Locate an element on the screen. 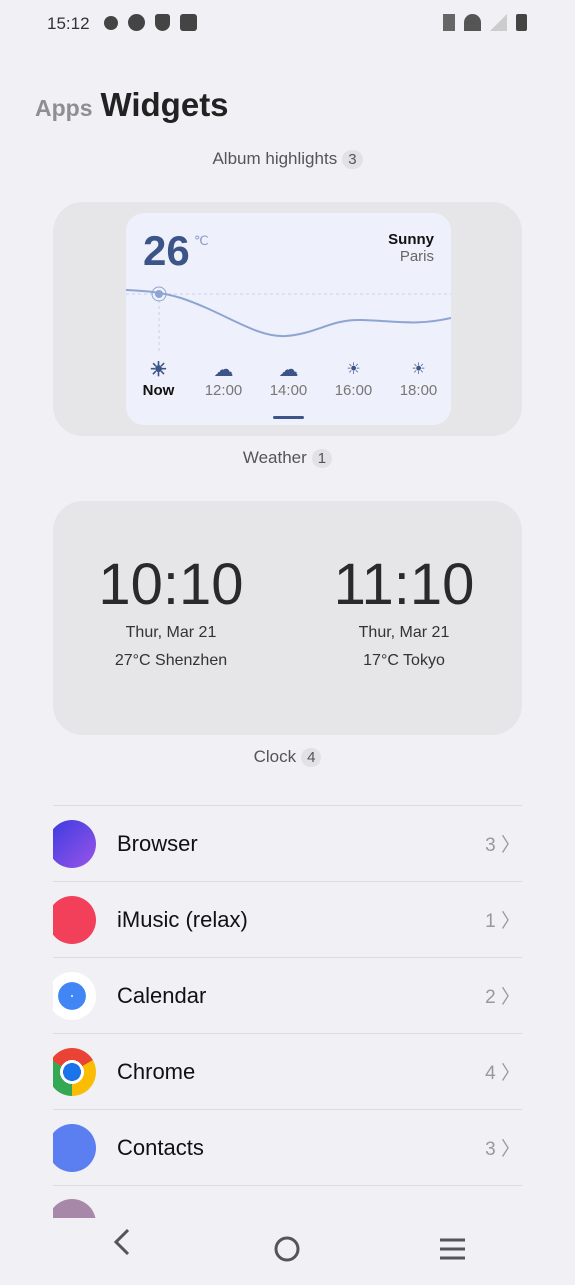 The image size is (575, 1285). clock-tokyo: 11:10 Thur, Mar 21 17°C Tokyo is located at coordinates (404, 610).